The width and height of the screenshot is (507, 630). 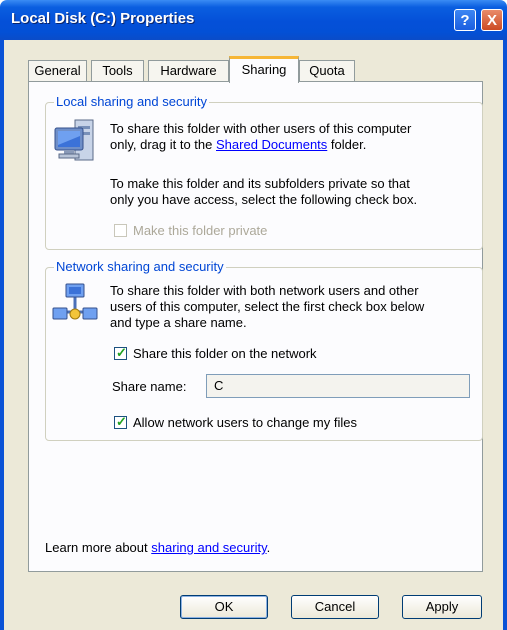 What do you see at coordinates (271, 144) in the screenshot?
I see `shared-documents-link: Shared Documents` at bounding box center [271, 144].